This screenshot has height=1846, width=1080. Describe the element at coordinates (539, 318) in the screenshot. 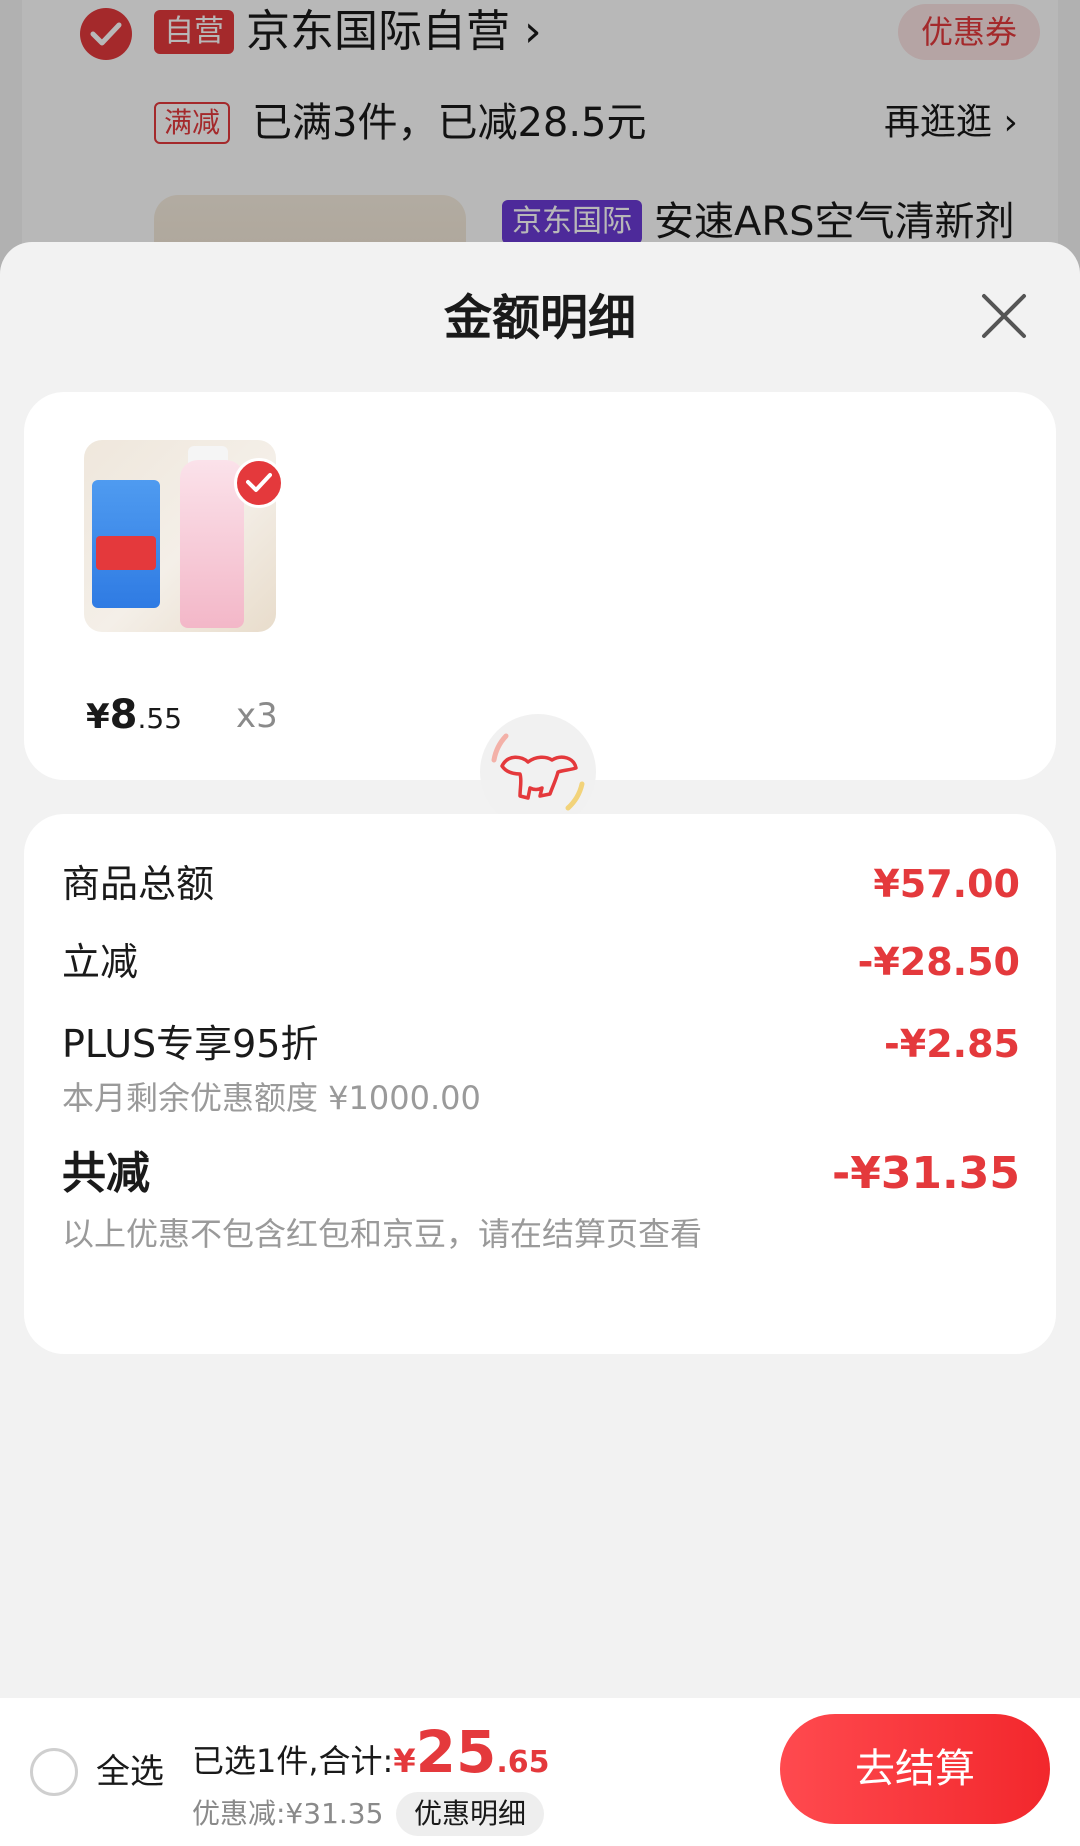

I see `sheet-title: 金额明细` at that location.